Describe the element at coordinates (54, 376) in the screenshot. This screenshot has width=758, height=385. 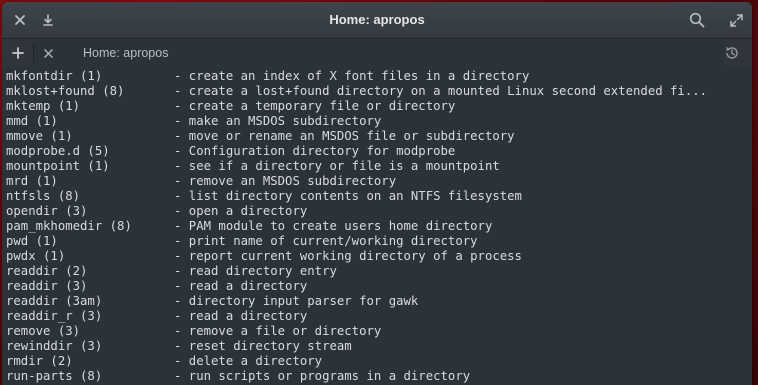
I see `man-page-name: run-parts (8)` at that location.